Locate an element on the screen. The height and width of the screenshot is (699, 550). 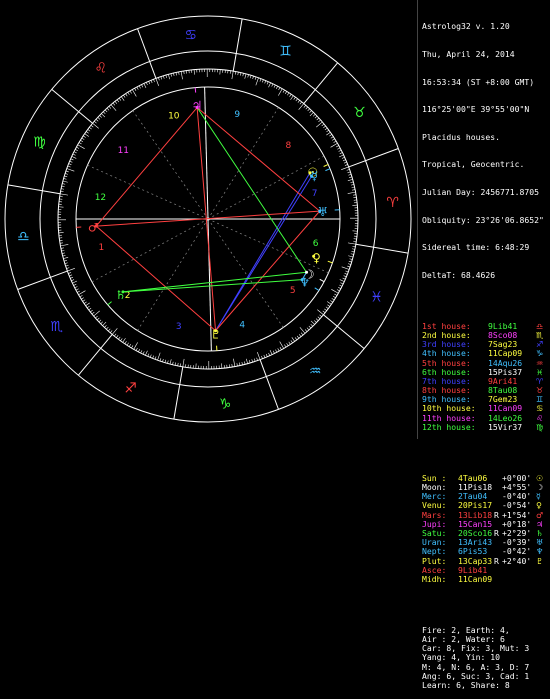
saturn-planet-icon: ♄ is located at coordinates (120, 295).